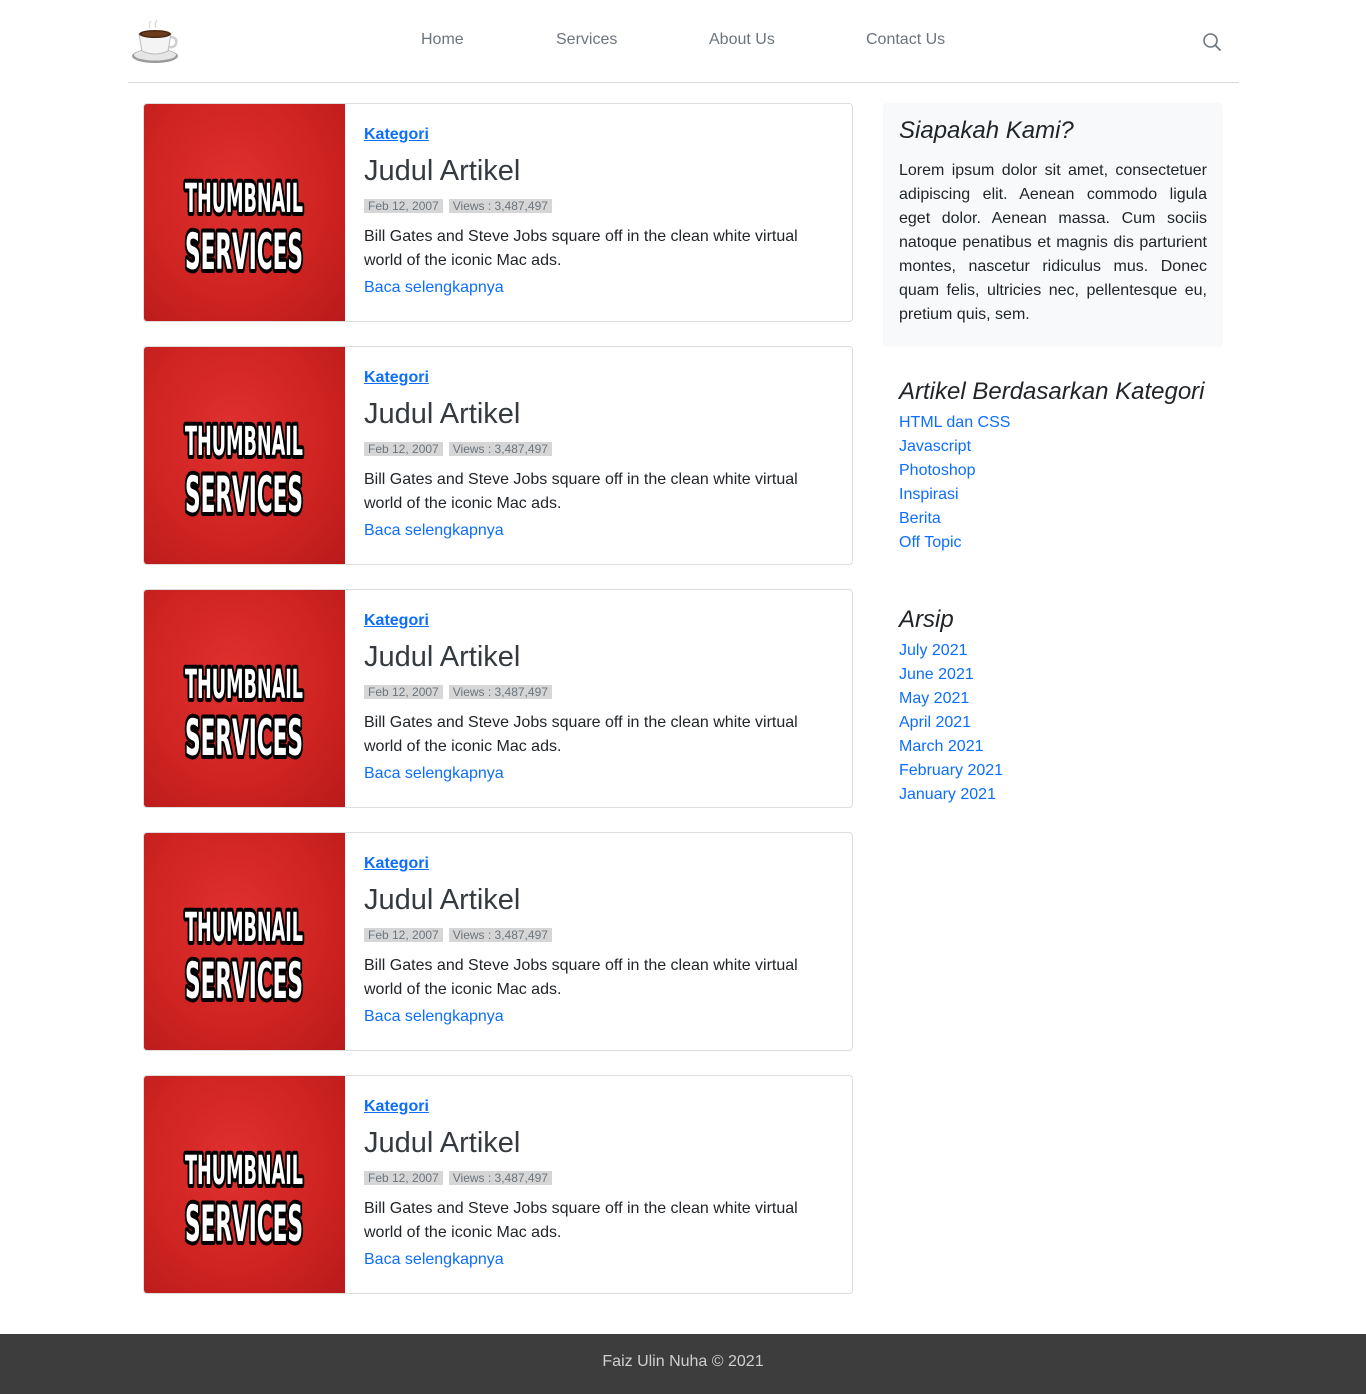 The height and width of the screenshot is (1394, 1366). I want to click on archive-link: May 2021, so click(934, 698).